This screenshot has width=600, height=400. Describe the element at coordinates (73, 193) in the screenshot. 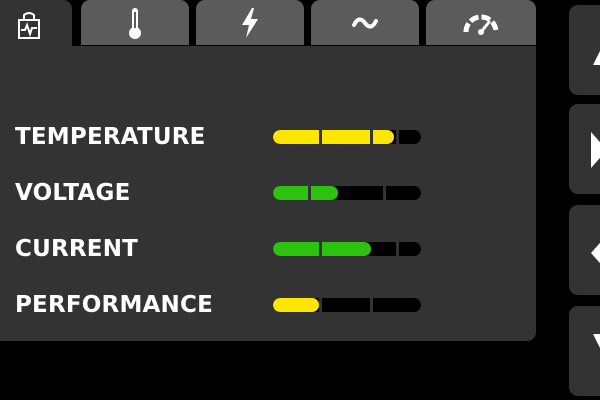

I see `voltage-label: VOLTAGE` at that location.